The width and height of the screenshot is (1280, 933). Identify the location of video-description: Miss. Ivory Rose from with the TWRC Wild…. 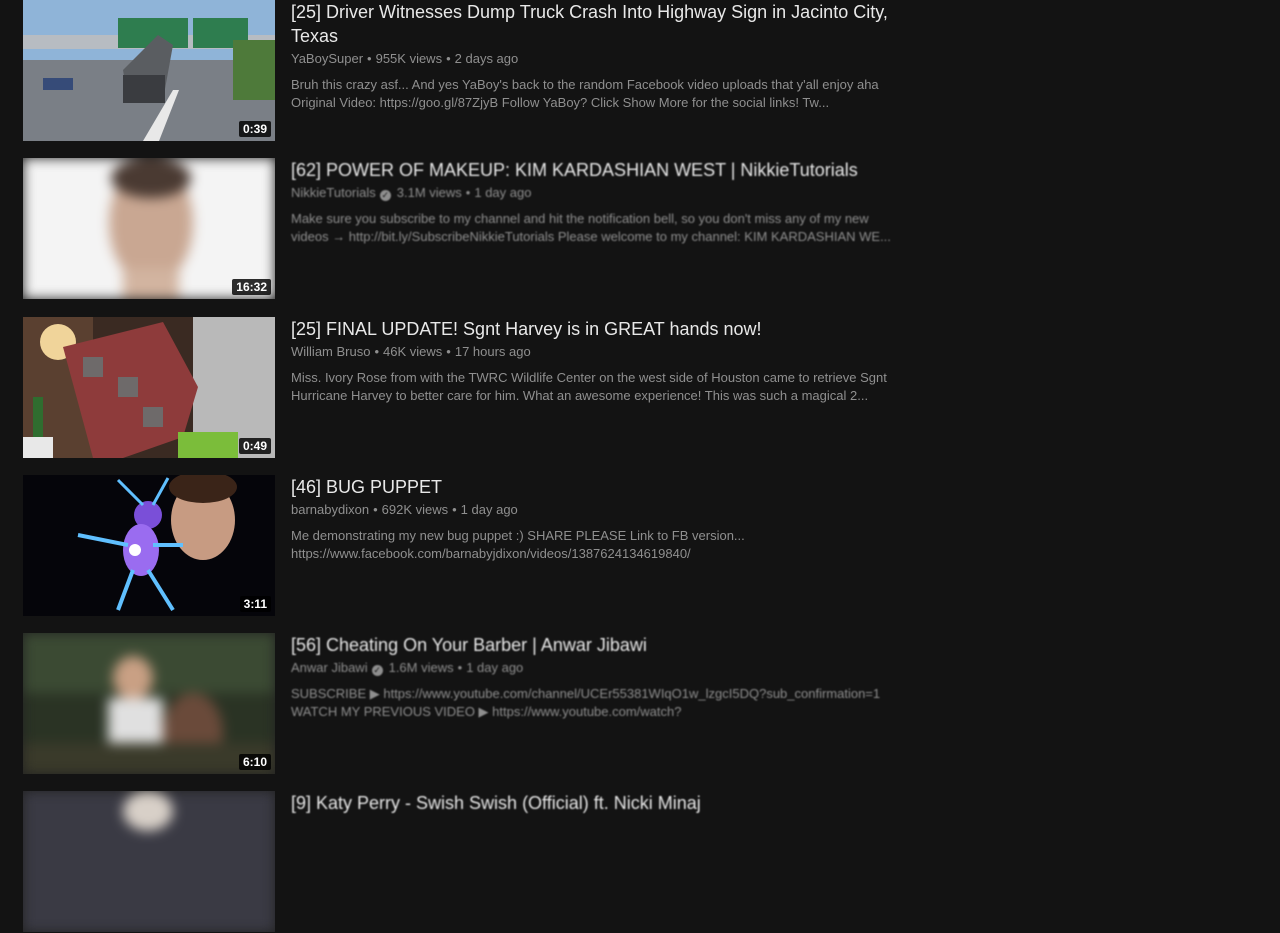
(598, 387).